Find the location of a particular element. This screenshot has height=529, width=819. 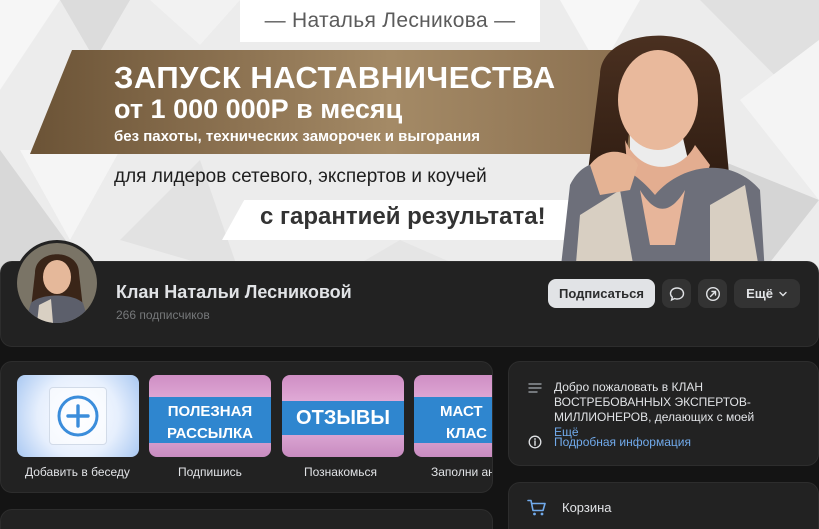

chat-bubble-icon is located at coordinates (676, 293).